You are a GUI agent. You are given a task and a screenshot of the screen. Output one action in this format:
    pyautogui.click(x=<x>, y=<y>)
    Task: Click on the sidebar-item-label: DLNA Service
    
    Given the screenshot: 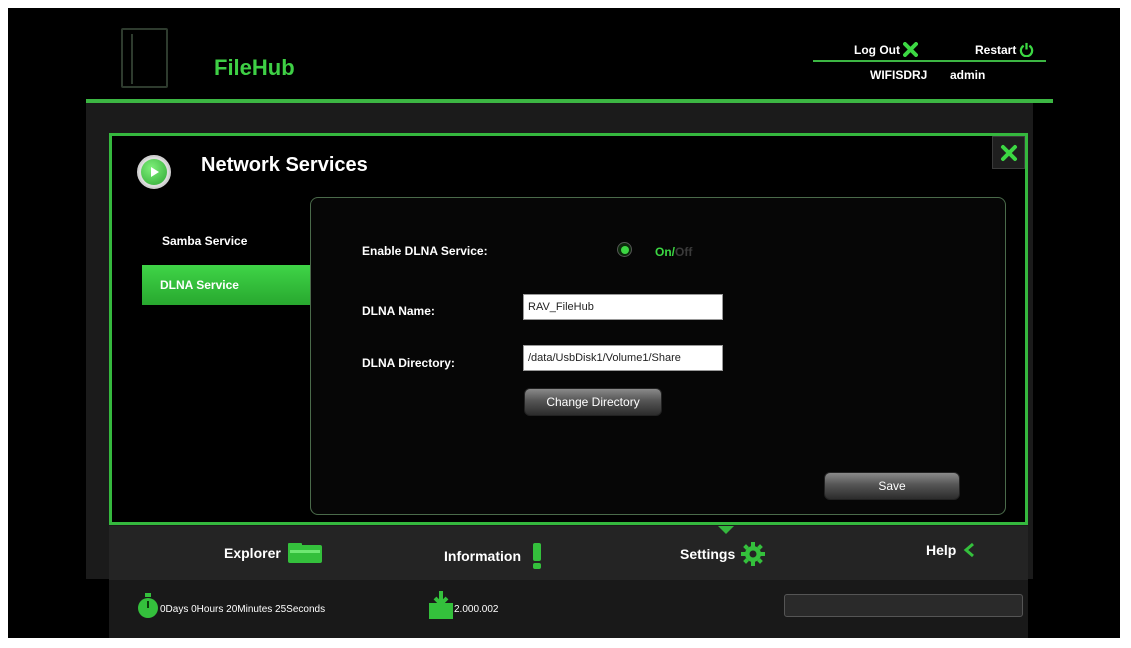 What is the action you would take?
    pyautogui.click(x=199, y=285)
    